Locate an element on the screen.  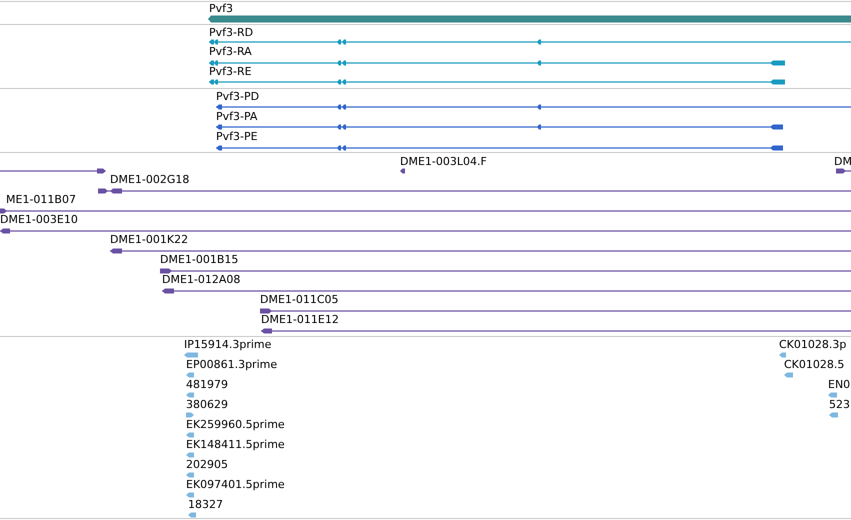
feature-label: EP00861.3prime is located at coordinates (232, 364).